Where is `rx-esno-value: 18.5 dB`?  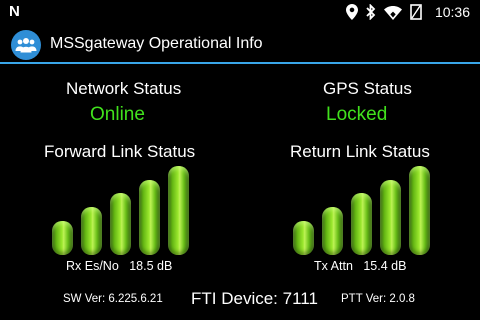 rx-esno-value: 18.5 dB is located at coordinates (151, 266).